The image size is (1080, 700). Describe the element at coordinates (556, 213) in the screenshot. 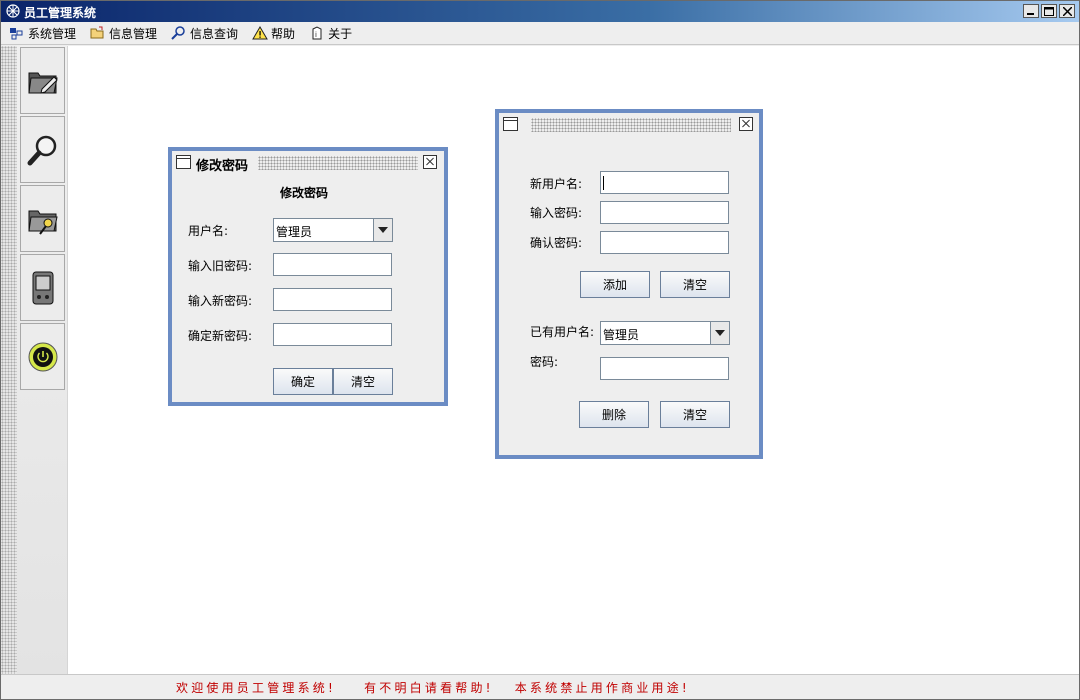

I see `password-label: 输入密码:` at that location.